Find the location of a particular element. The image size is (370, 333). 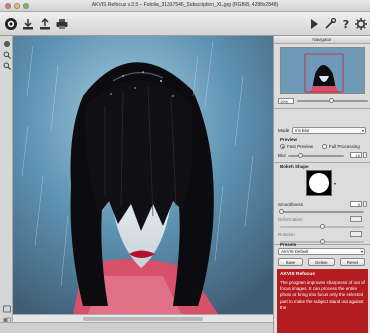

print-icon is located at coordinates (62, 24).